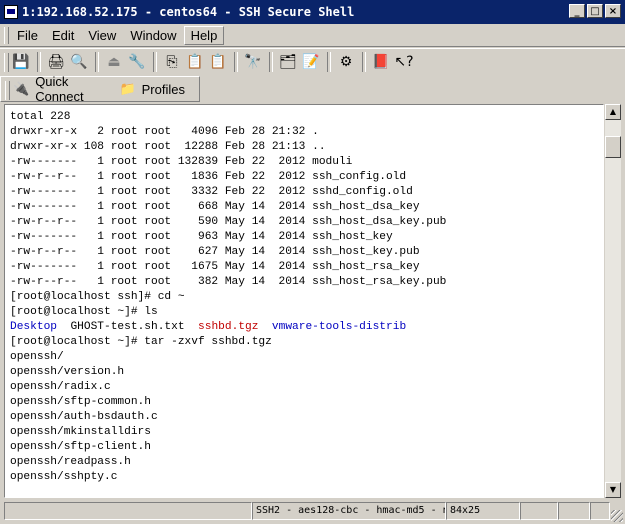  I want to click on scroll-down-button: ▼, so click(613, 490).